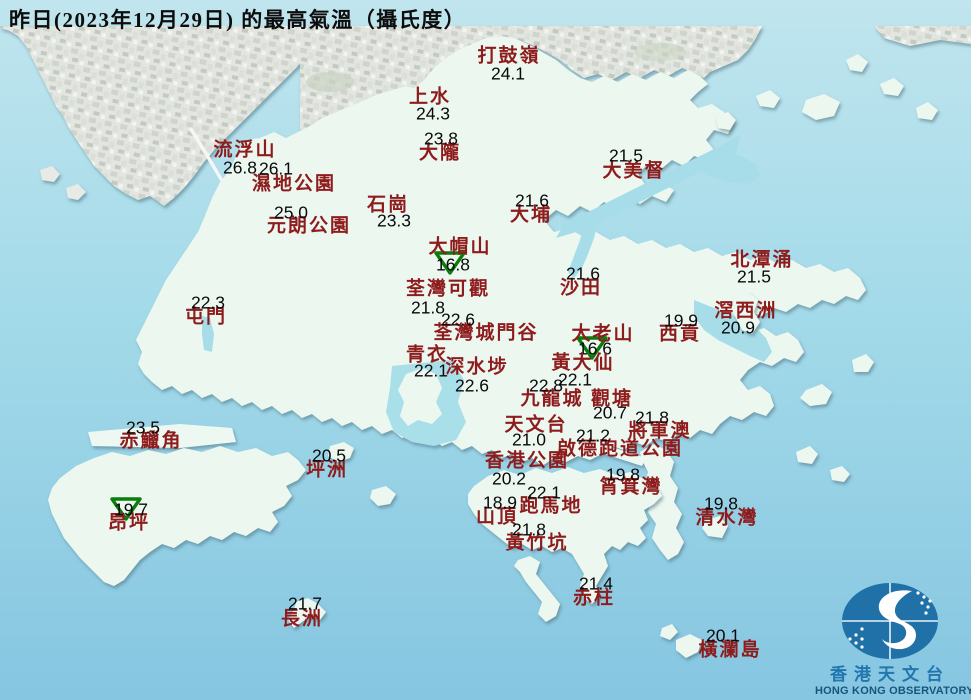 The height and width of the screenshot is (700, 971). What do you see at coordinates (433, 113) in the screenshot?
I see `station-temperature-value: 24.3` at bounding box center [433, 113].